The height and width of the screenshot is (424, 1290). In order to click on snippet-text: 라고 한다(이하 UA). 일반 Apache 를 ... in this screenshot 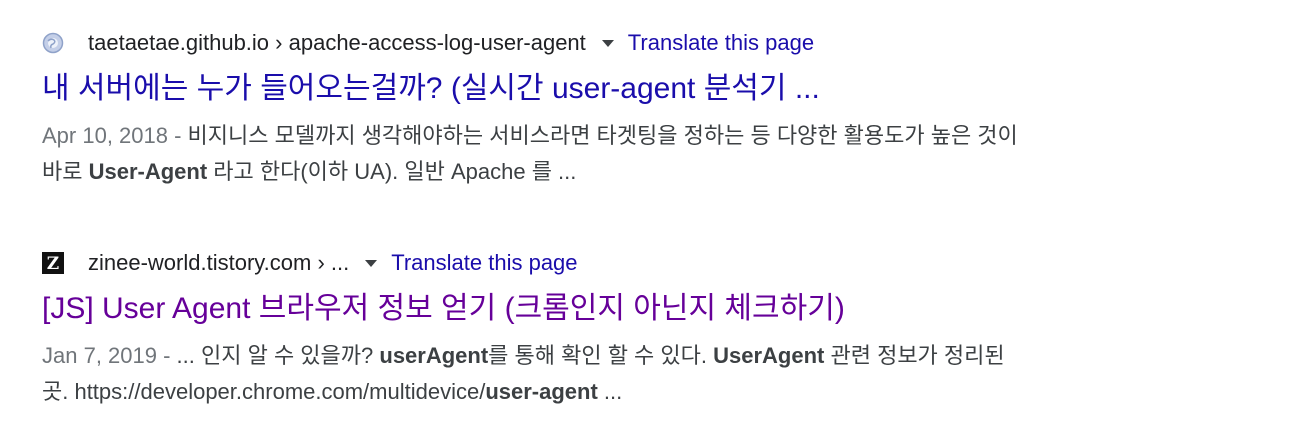, I will do `click(392, 171)`.